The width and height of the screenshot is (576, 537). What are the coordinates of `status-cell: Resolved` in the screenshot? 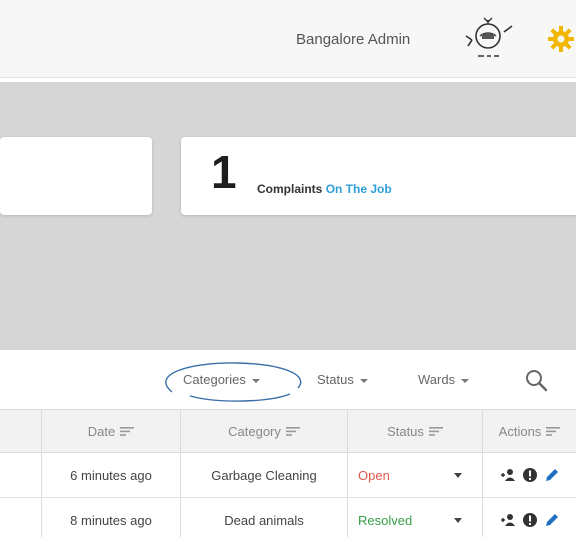 It's located at (415, 517).